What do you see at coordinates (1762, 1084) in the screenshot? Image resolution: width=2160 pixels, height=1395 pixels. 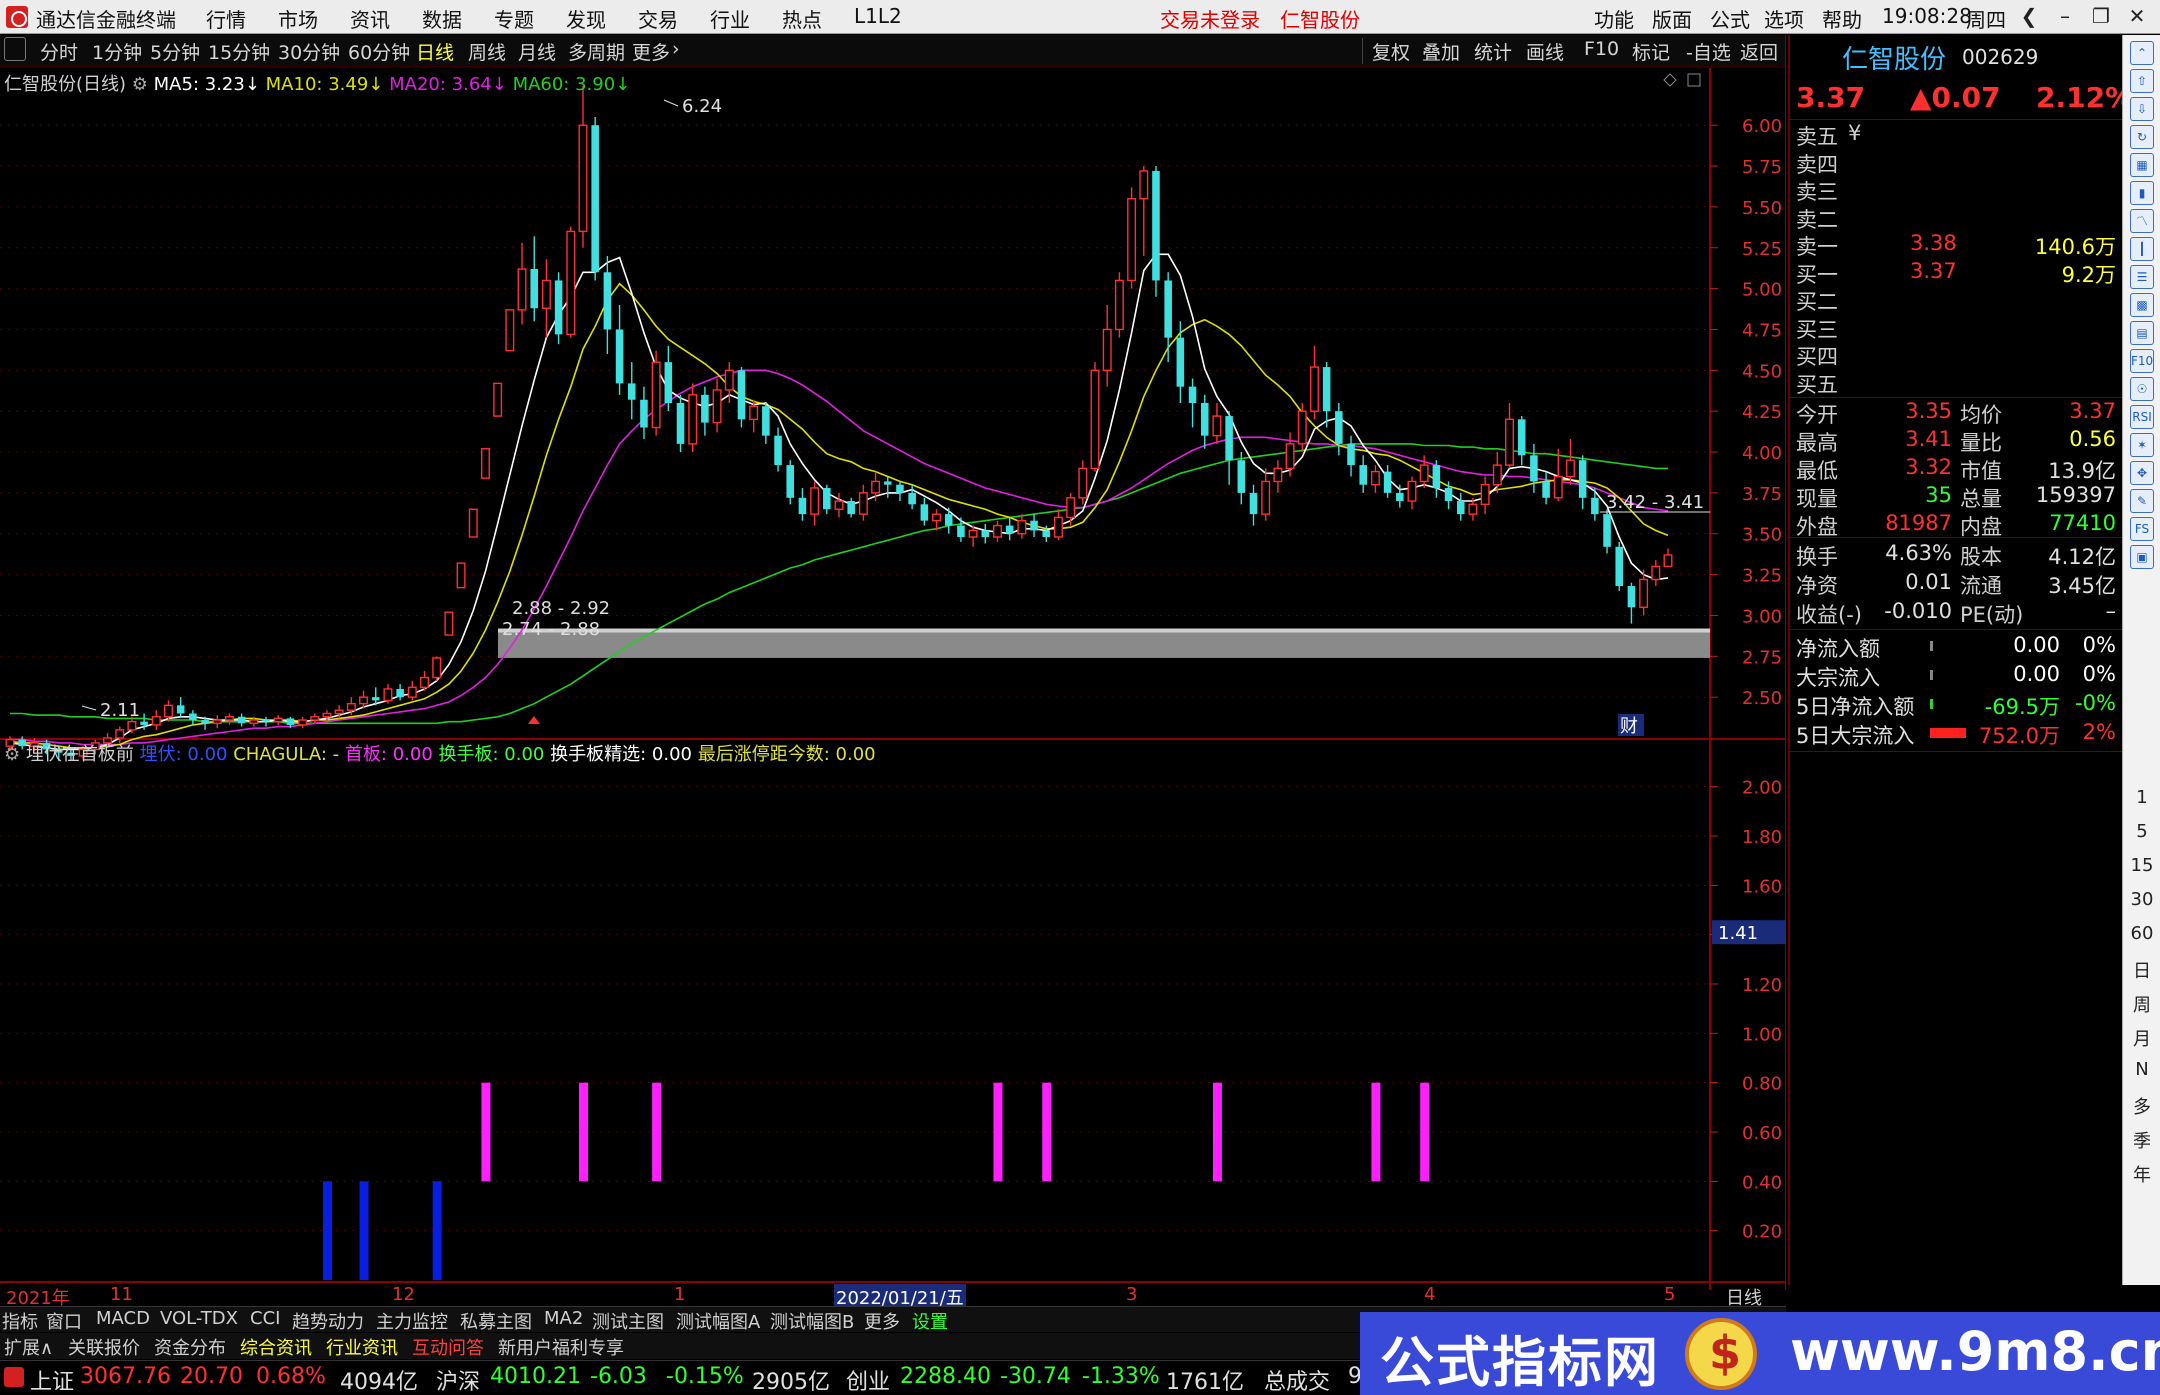 I see `sub-tick-label: 0.80` at bounding box center [1762, 1084].